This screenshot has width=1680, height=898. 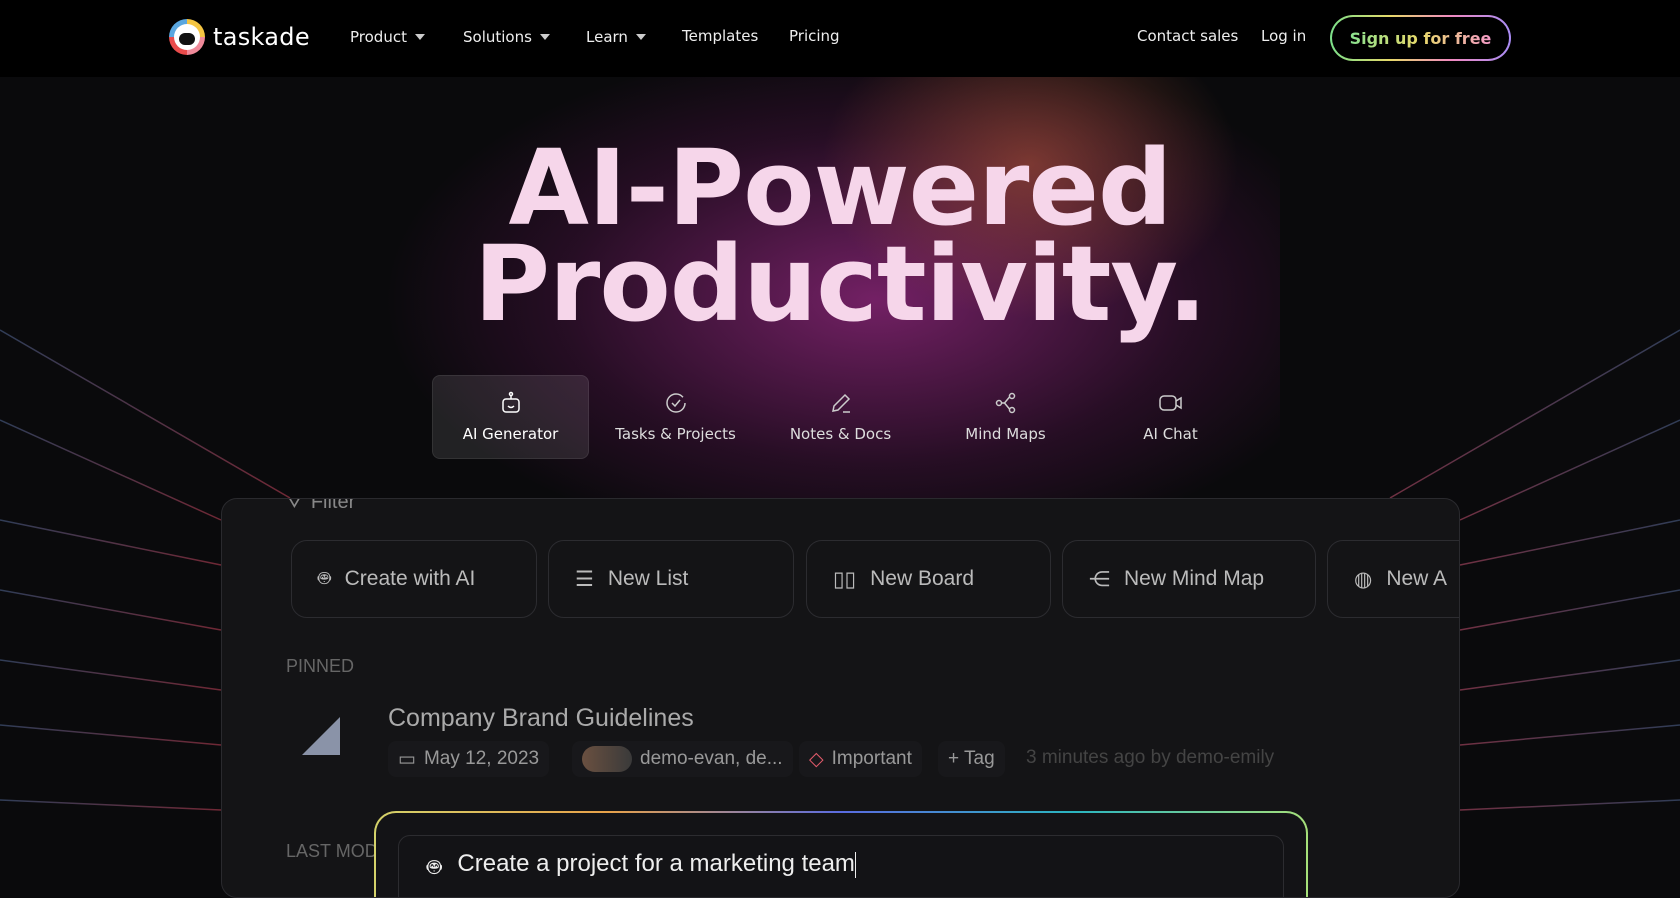 What do you see at coordinates (720, 36) in the screenshot?
I see `nav-templates: Templates` at bounding box center [720, 36].